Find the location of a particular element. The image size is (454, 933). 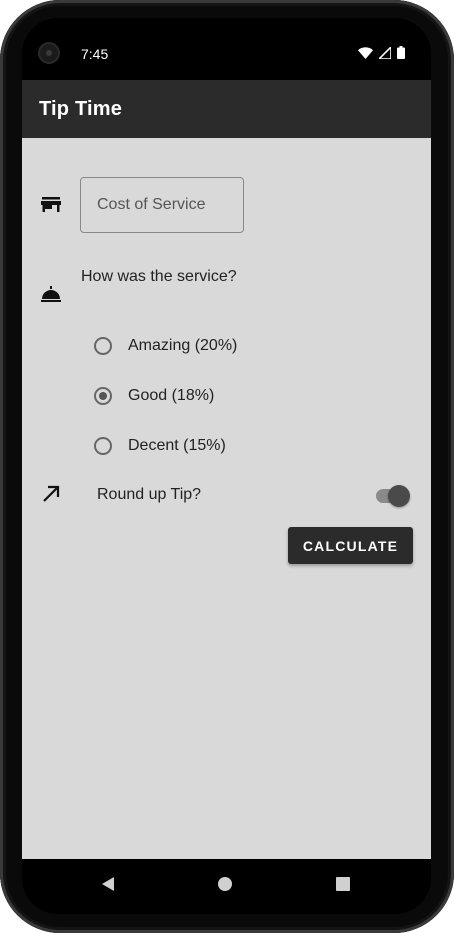

service-question-label: How was the service? is located at coordinates (159, 276).